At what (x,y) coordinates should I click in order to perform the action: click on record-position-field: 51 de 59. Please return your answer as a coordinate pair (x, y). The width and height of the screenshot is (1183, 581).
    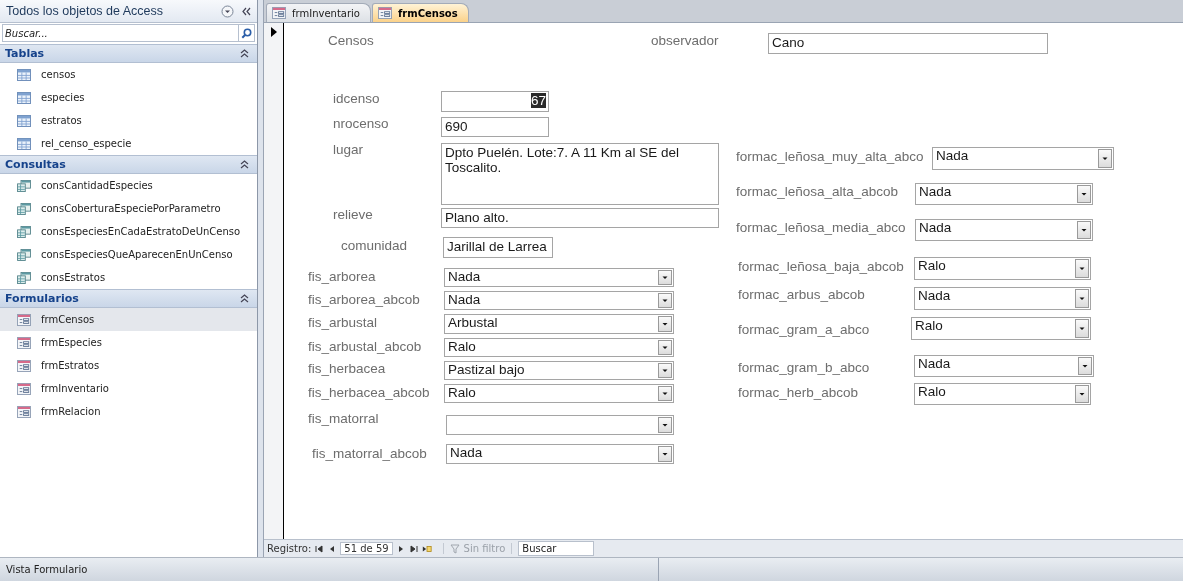
    Looking at the image, I should click on (366, 548).